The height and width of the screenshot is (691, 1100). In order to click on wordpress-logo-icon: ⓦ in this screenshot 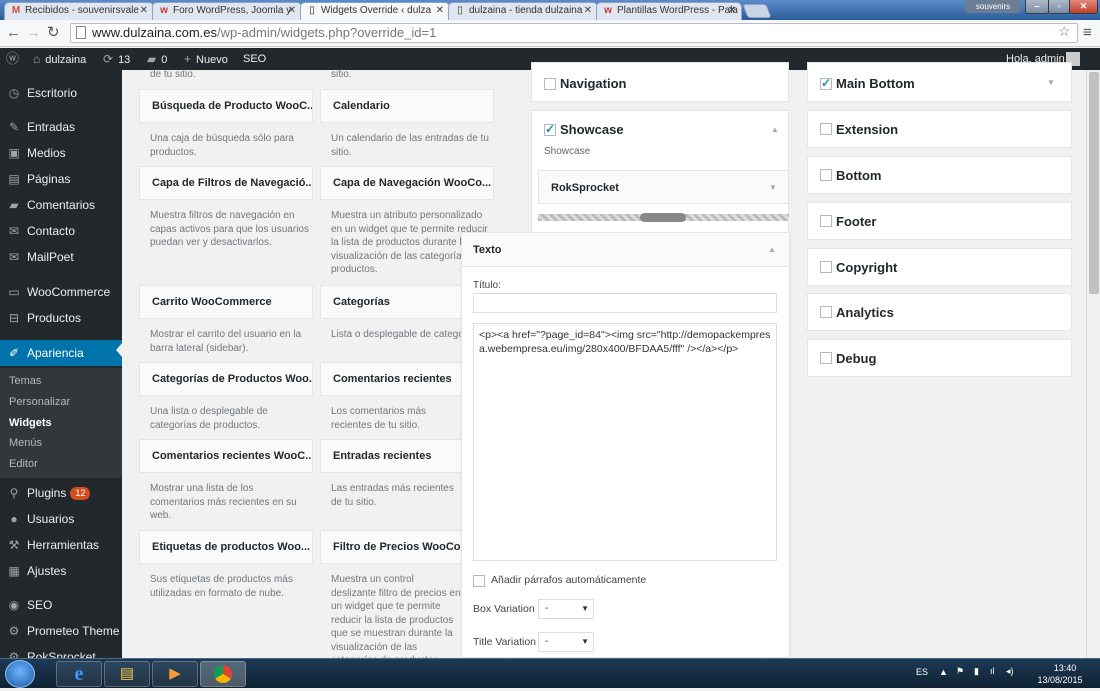, I will do `click(12, 59)`.